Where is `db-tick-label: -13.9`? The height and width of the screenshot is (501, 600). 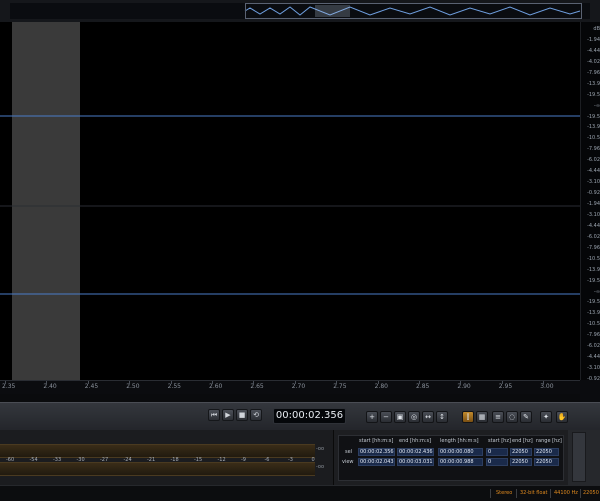 db-tick-label: -13.9 is located at coordinates (593, 127).